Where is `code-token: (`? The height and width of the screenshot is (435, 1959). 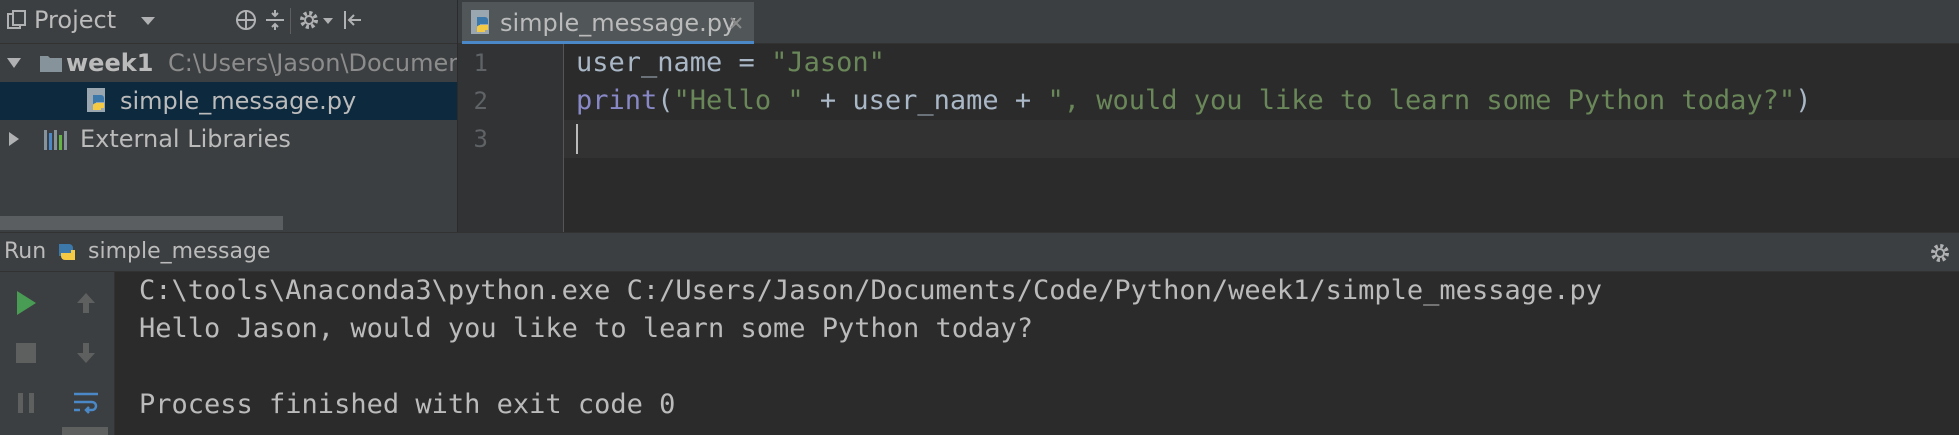
code-token: ( is located at coordinates (665, 100).